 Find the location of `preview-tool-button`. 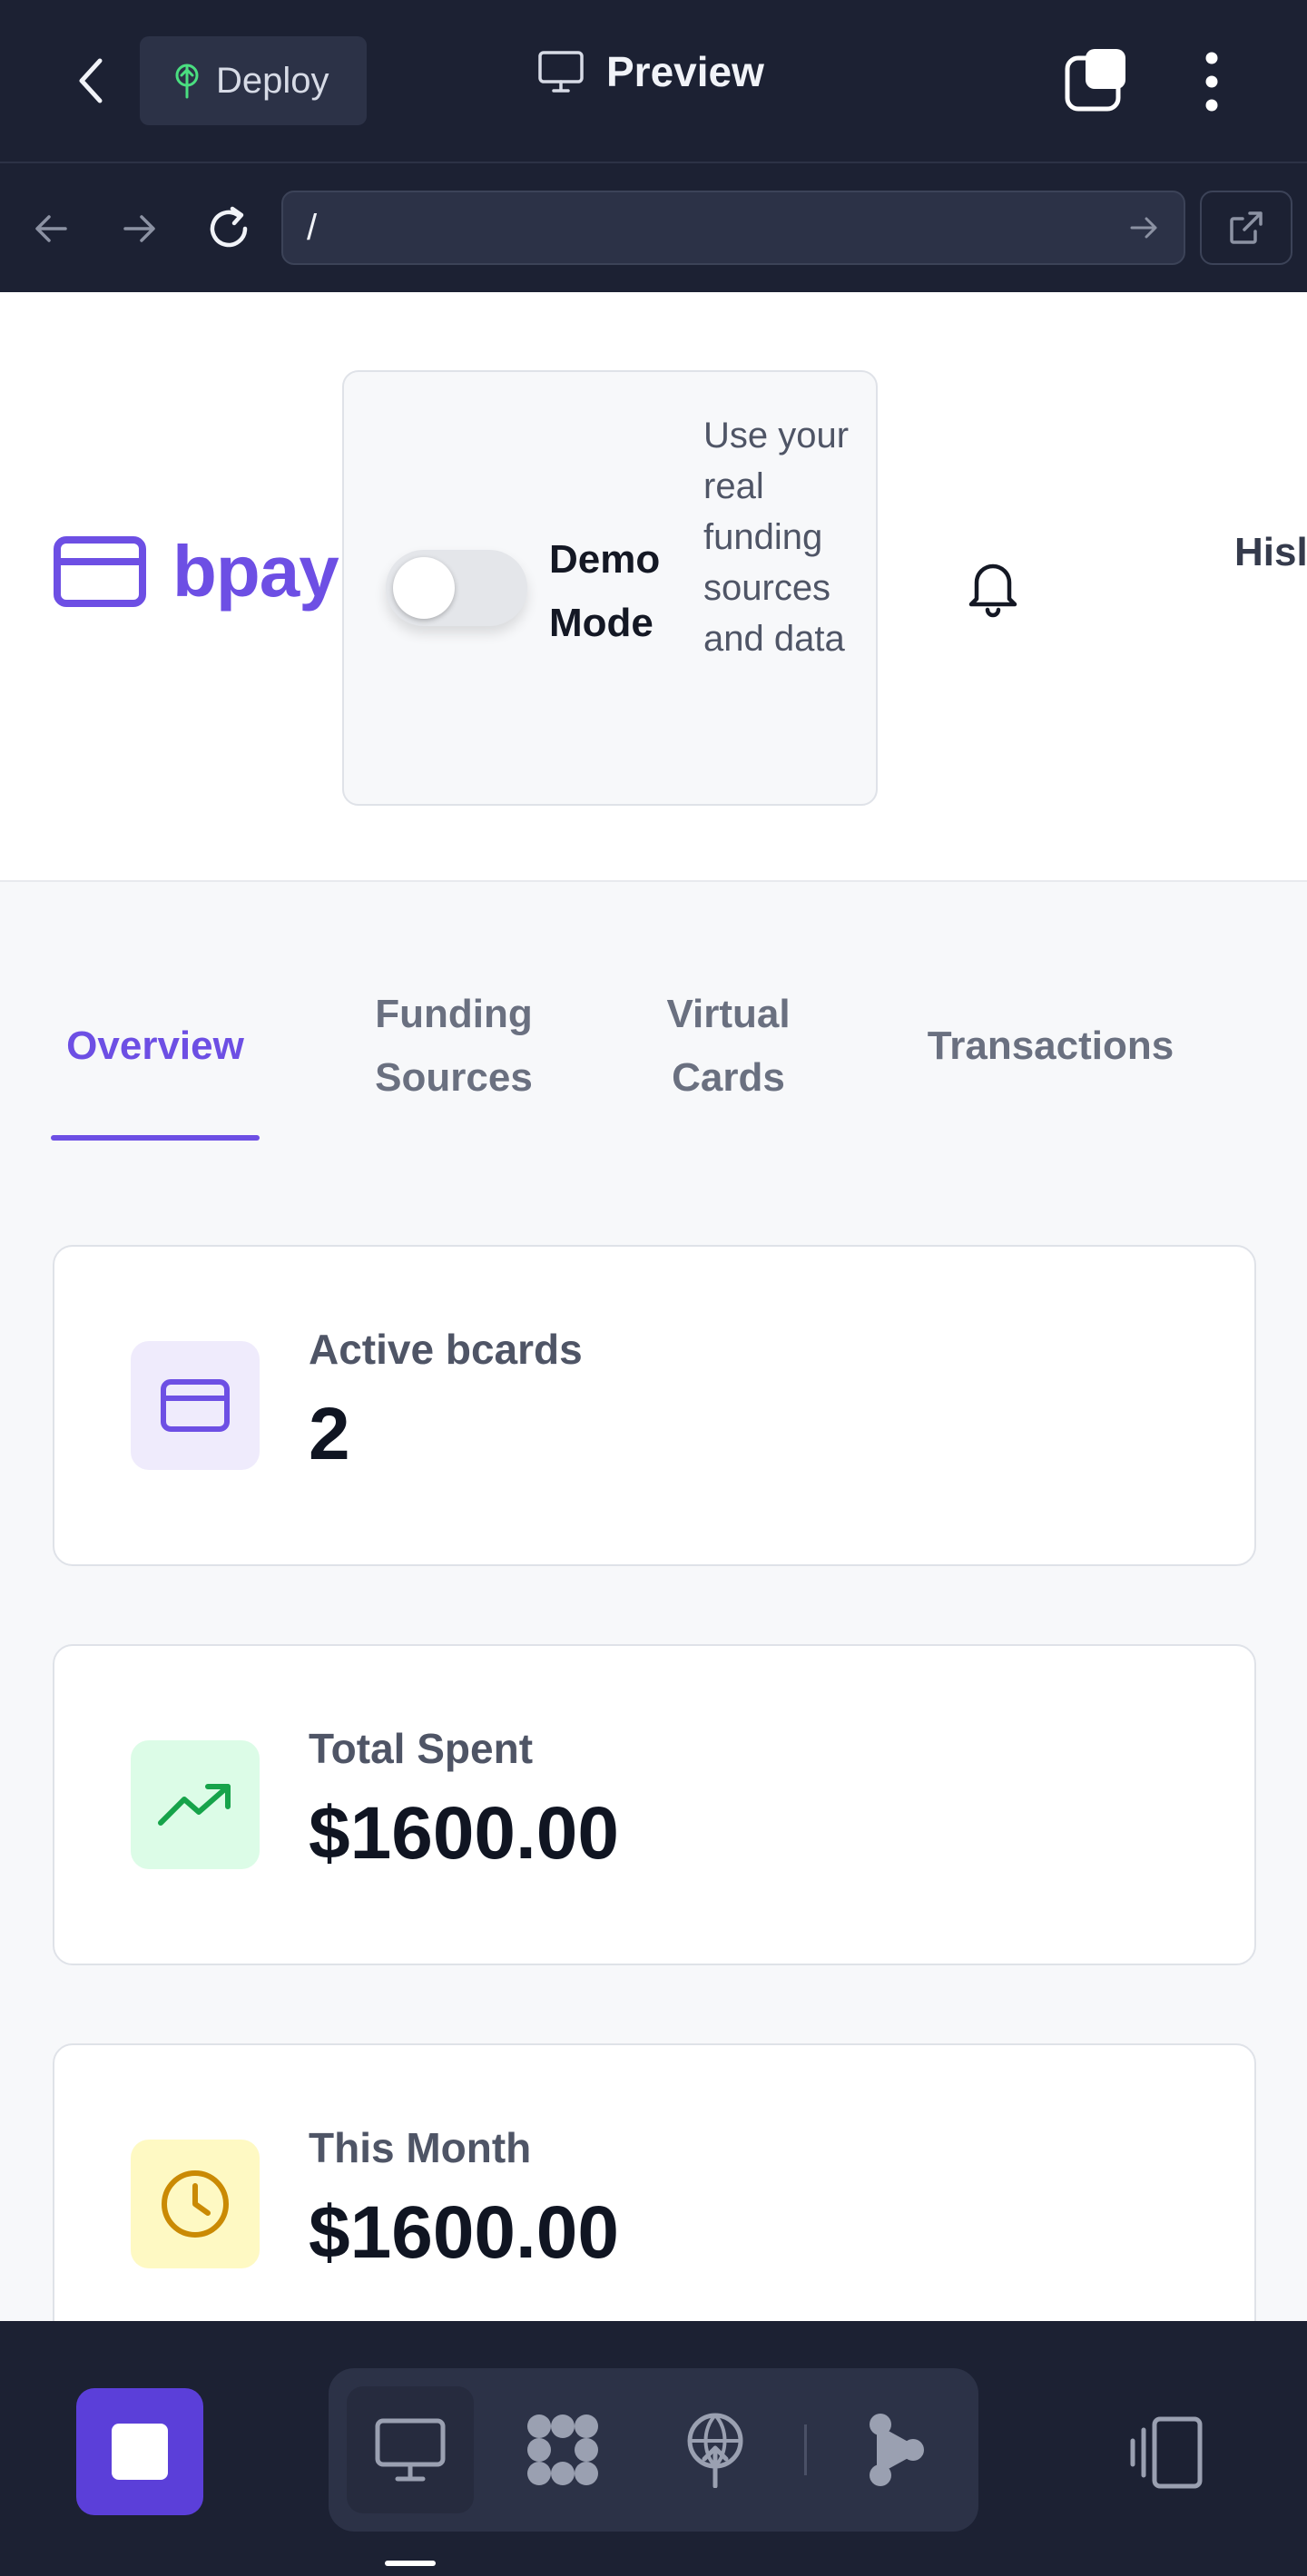

preview-tool-button is located at coordinates (410, 2449).